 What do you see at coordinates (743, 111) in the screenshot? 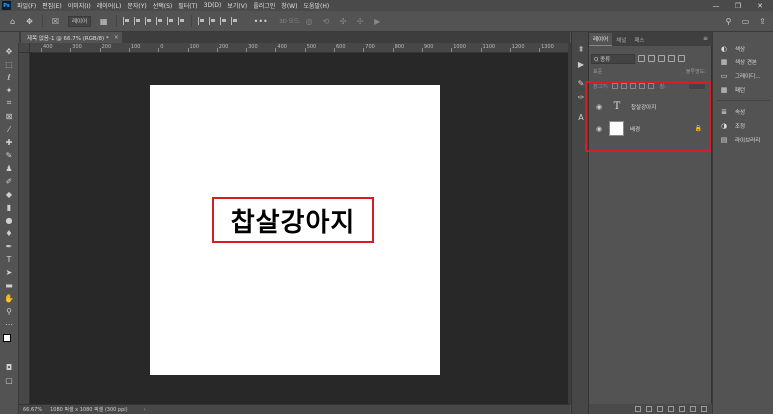
I see `panel-properties: ≣ 속성` at bounding box center [743, 111].